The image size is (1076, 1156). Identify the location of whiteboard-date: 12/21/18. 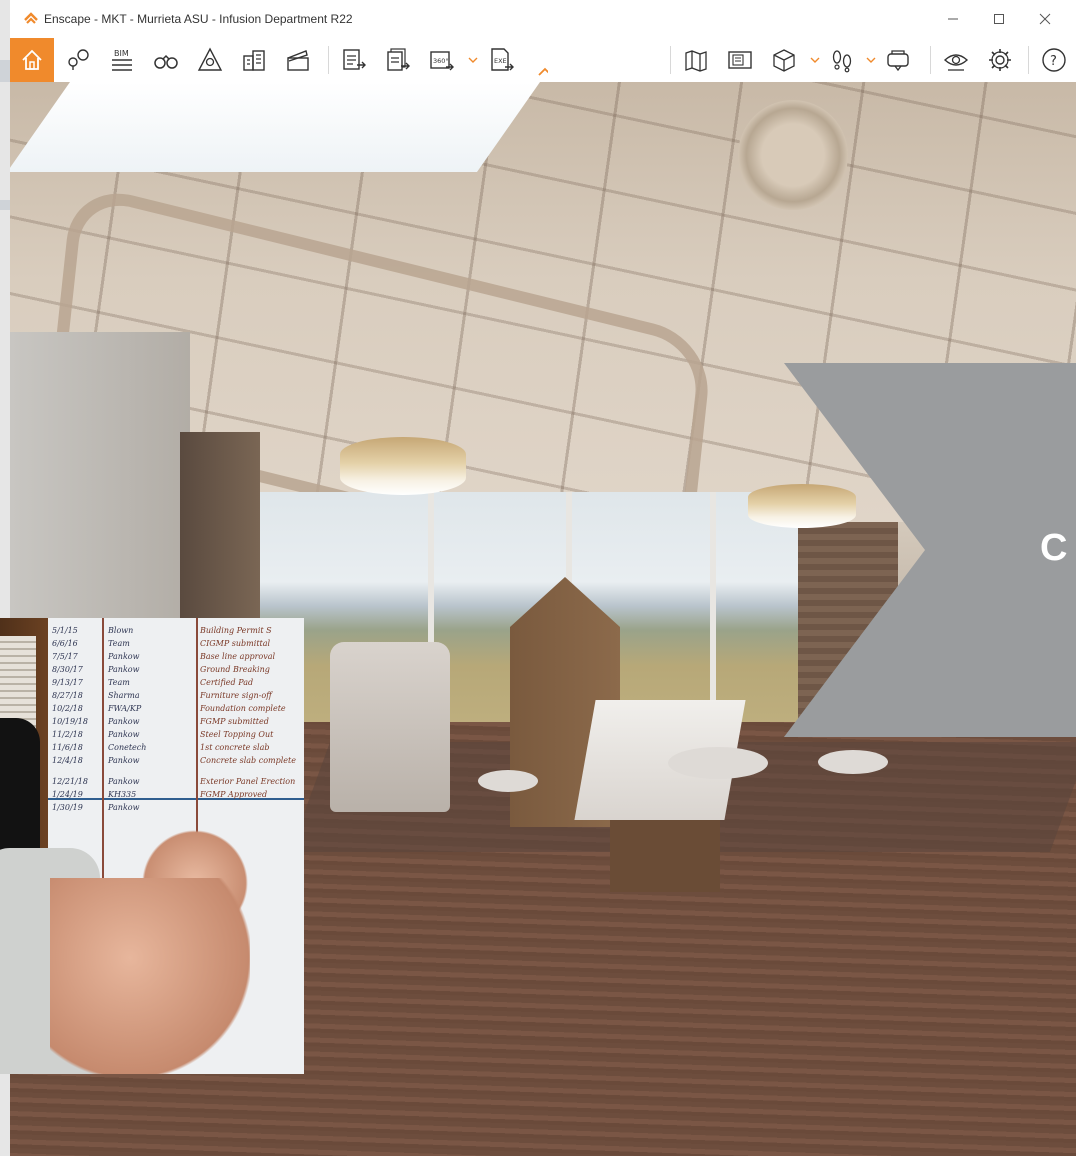
(70, 781).